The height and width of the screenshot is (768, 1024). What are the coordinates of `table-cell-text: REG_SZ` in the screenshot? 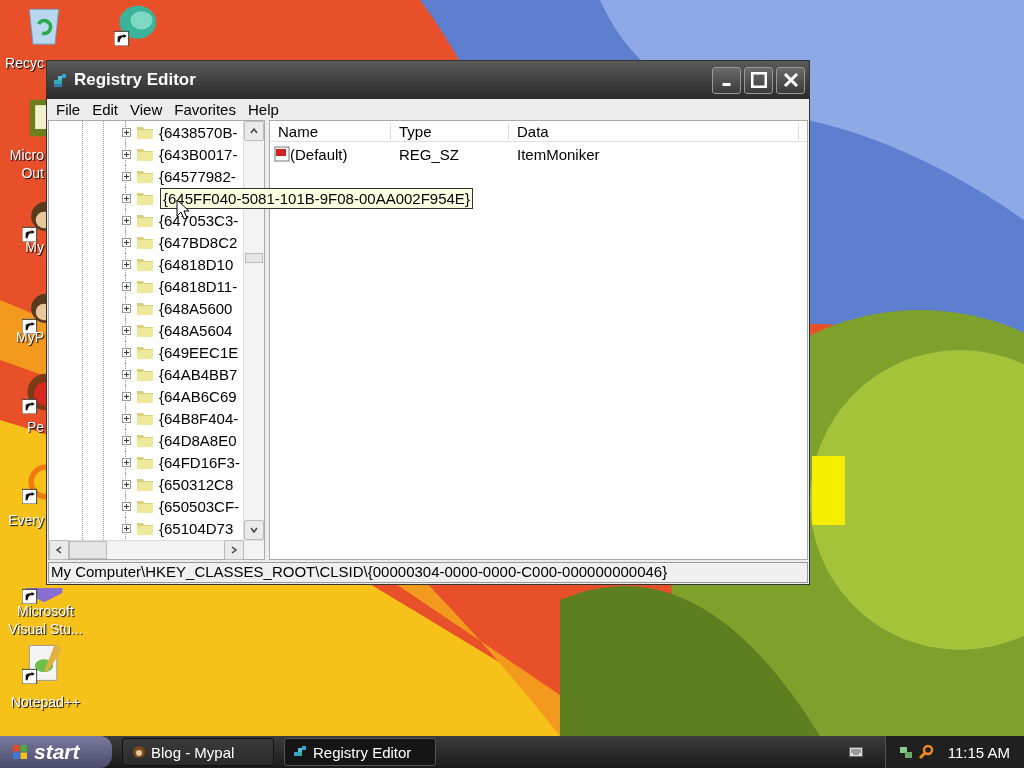 It's located at (429, 154).